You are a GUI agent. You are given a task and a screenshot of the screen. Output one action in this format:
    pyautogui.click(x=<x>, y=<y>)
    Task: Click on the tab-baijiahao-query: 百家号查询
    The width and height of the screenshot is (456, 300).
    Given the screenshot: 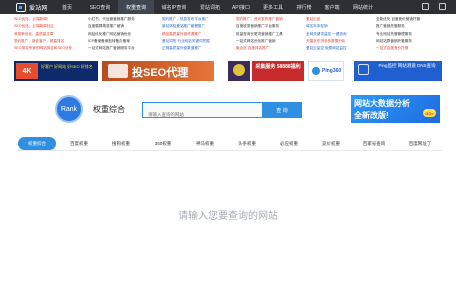 What is the action you would take?
    pyautogui.click(x=374, y=143)
    